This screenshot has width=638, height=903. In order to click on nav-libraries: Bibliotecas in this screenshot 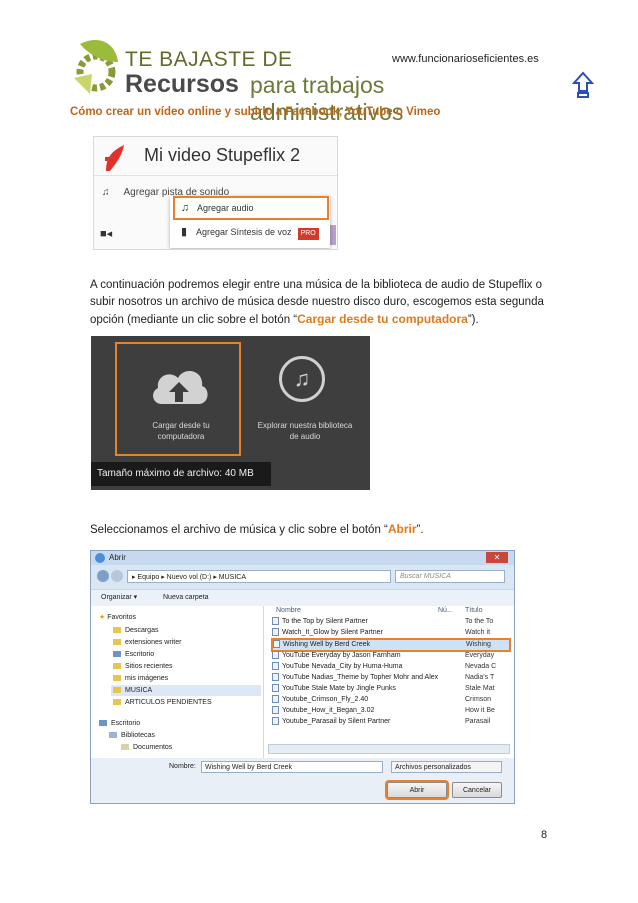, I will do `click(132, 735)`.